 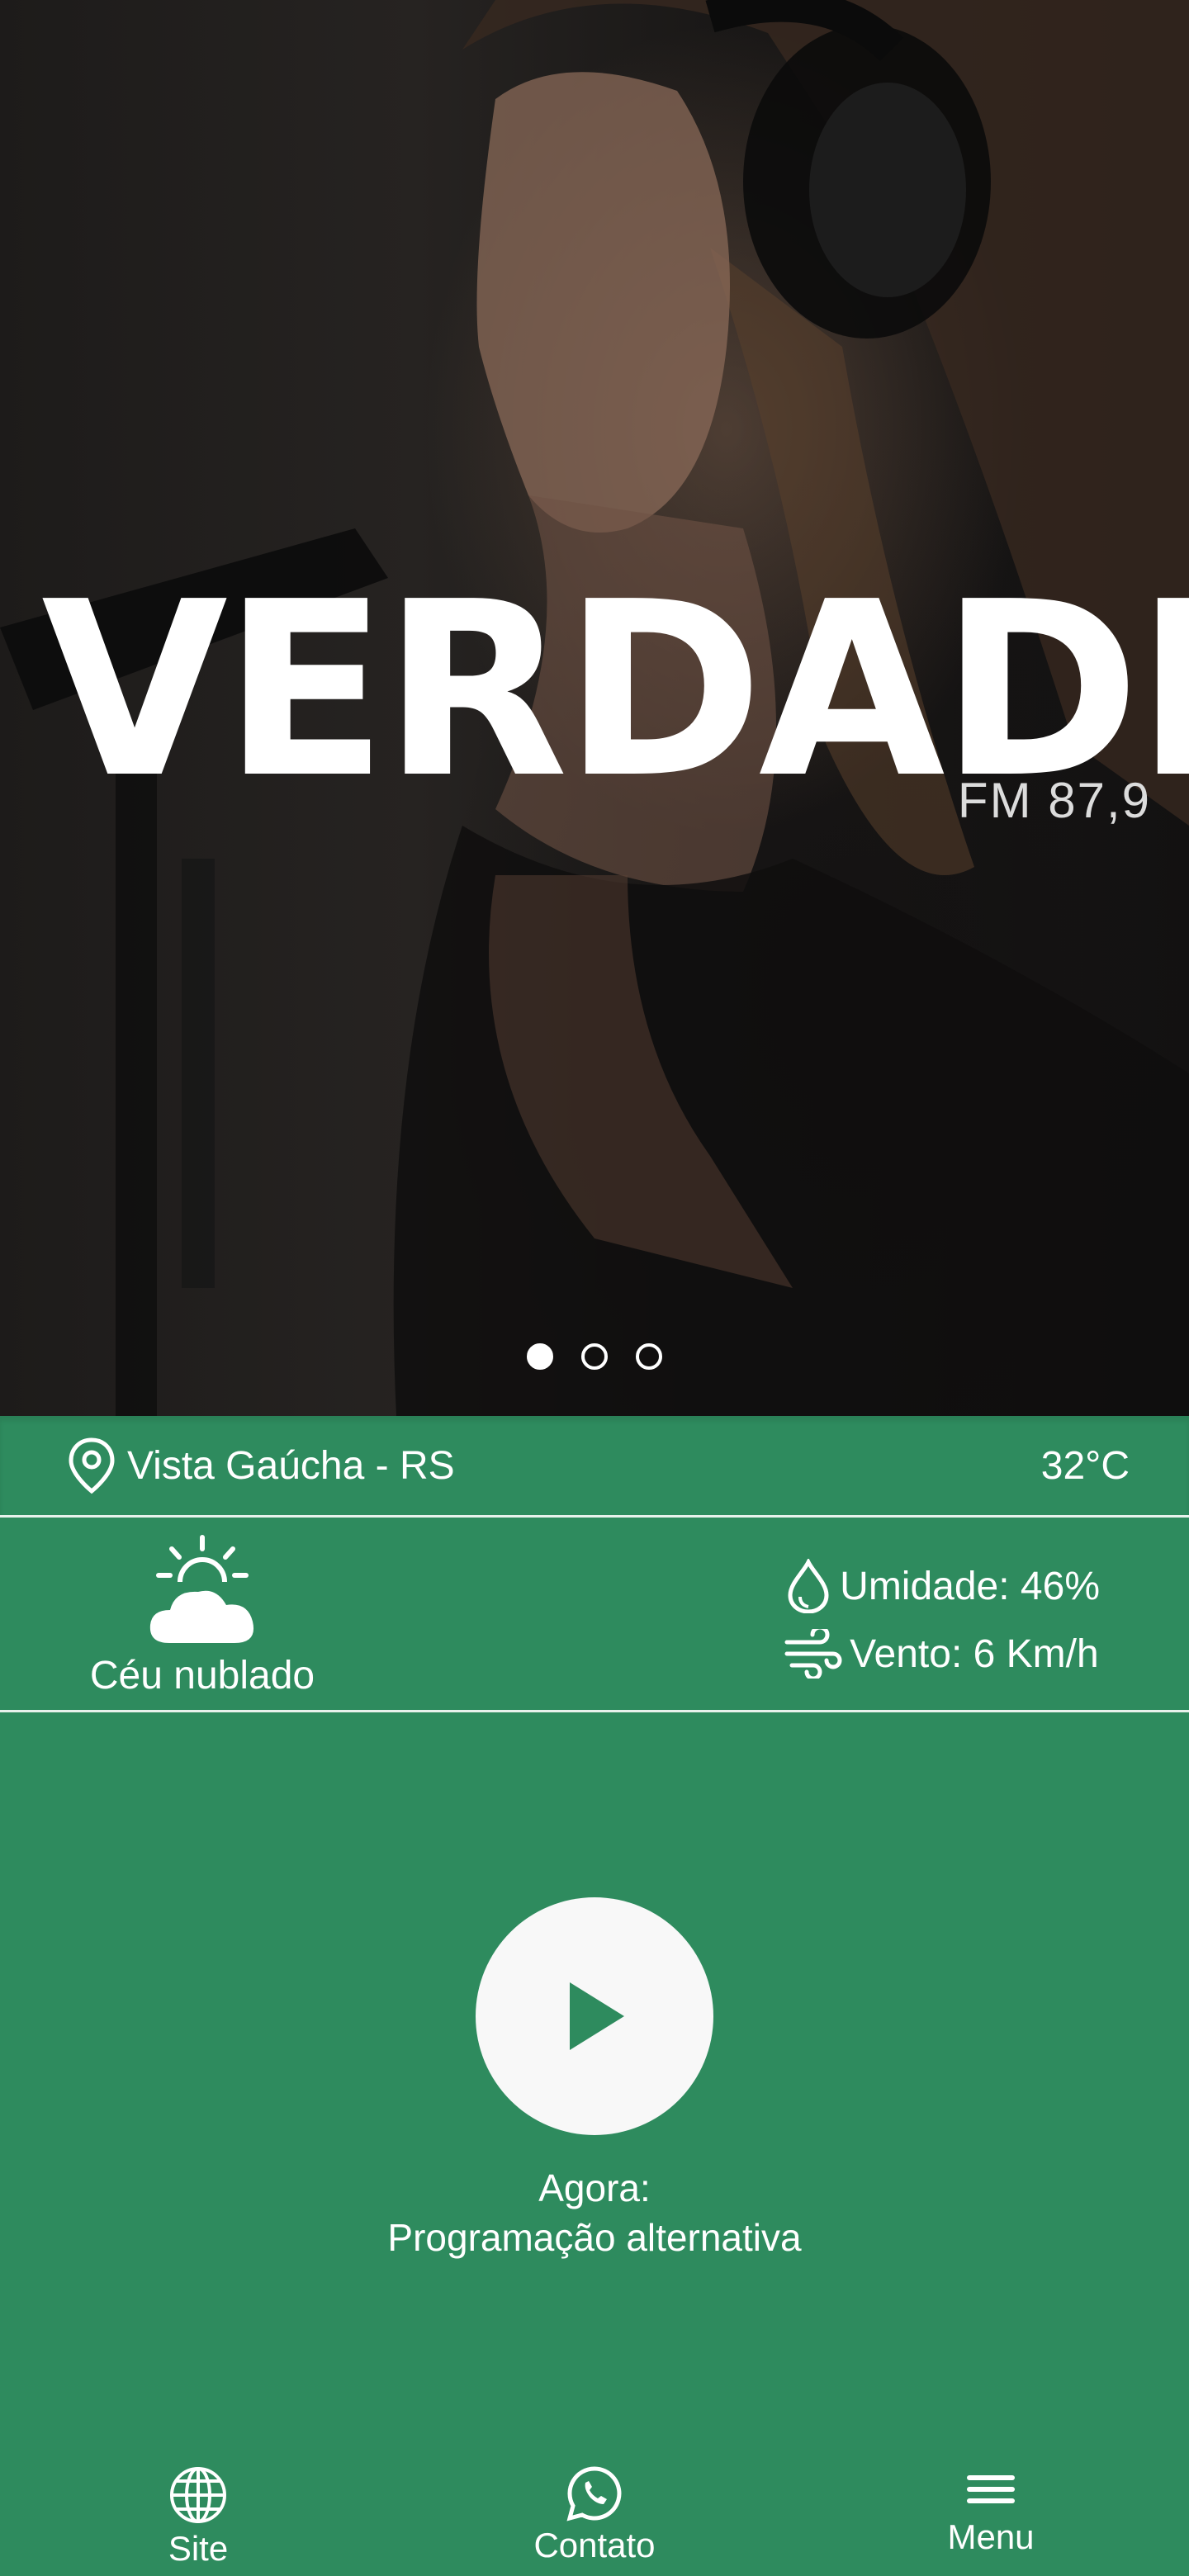 I want to click on carousel-indicator, so click(x=594, y=1356).